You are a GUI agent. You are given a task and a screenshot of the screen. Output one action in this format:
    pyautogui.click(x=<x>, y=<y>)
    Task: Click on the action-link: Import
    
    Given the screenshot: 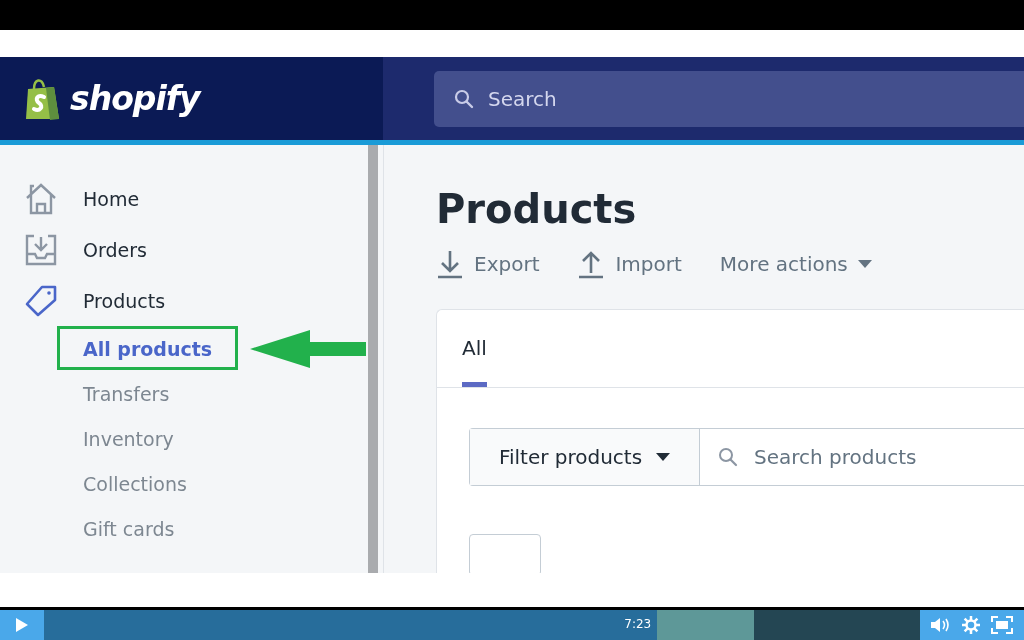 What is the action you would take?
    pyautogui.click(x=629, y=264)
    